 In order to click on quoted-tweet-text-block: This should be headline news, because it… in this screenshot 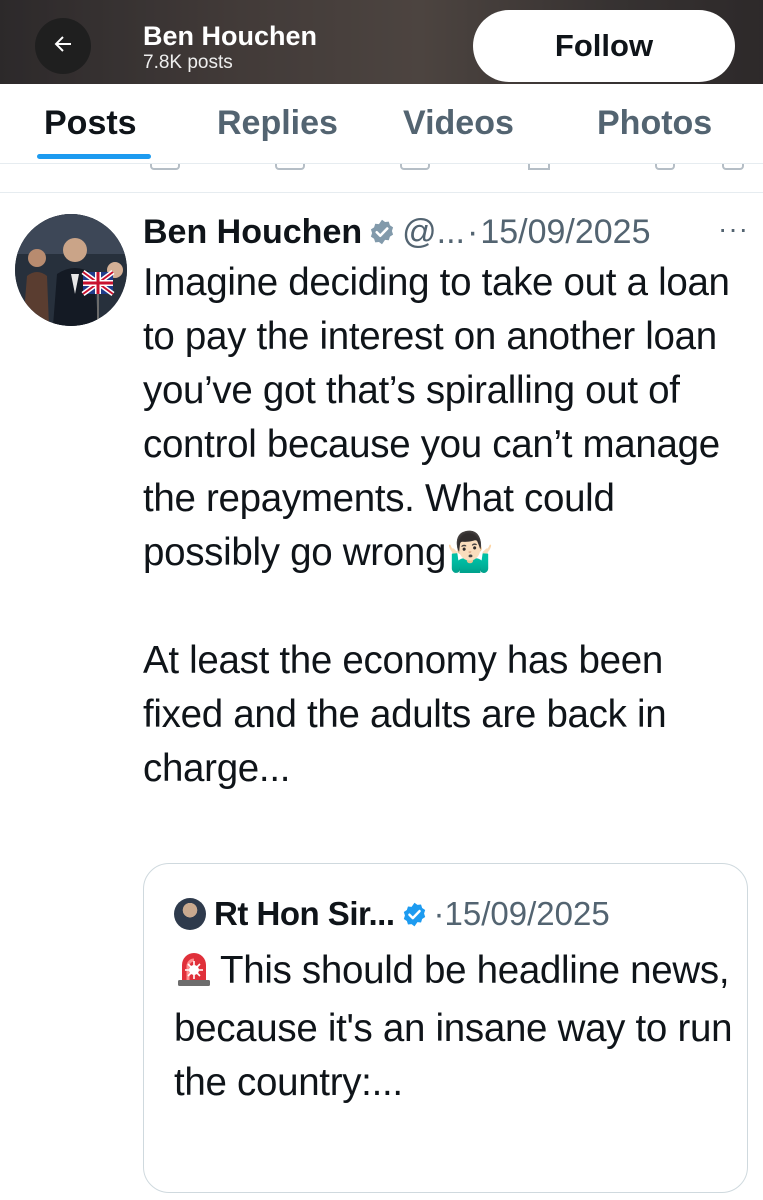, I will do `click(454, 1027)`.